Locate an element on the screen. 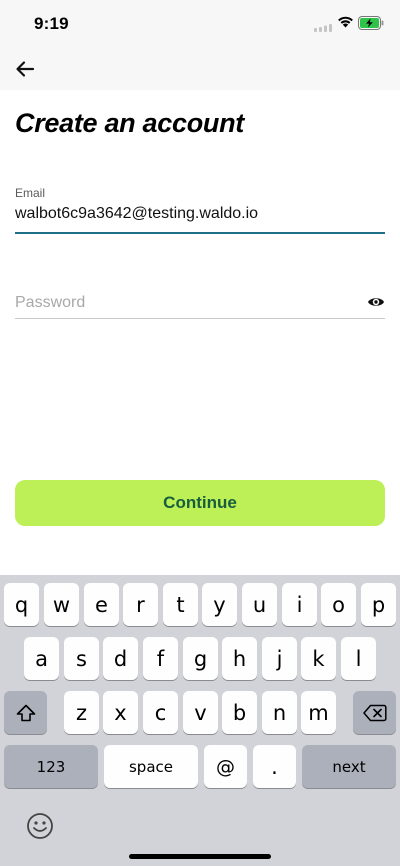  key-u: u is located at coordinates (259, 604).